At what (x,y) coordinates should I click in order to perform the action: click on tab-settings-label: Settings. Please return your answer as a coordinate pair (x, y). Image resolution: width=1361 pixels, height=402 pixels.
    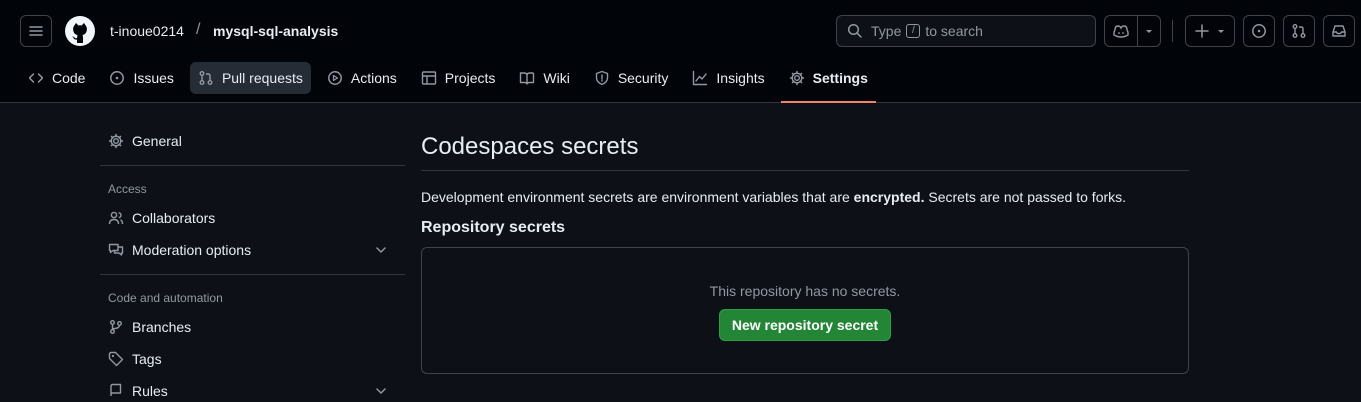
    Looking at the image, I should click on (840, 78).